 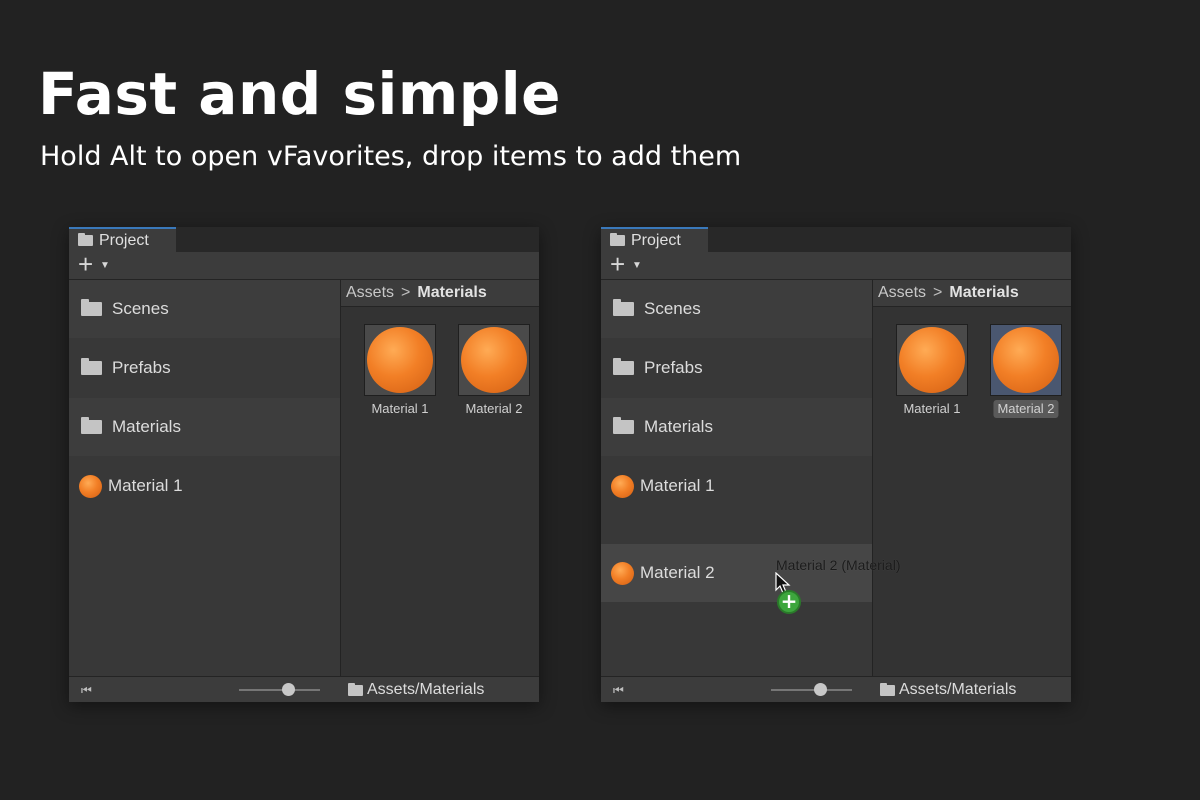 I want to click on tree-item-label: Material 2, so click(x=677, y=572).